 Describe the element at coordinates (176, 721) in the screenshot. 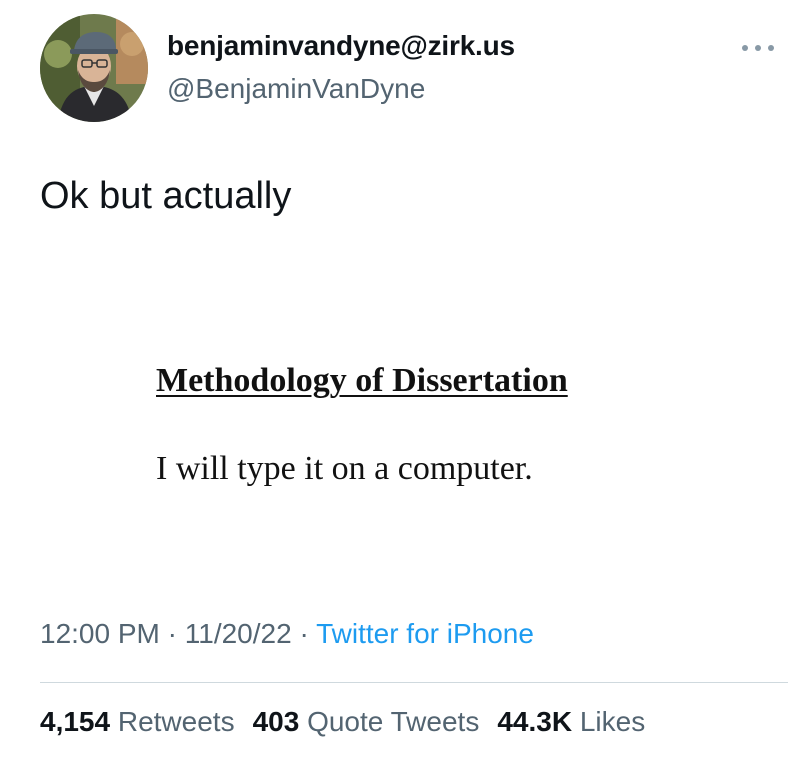

I see `retweets-label: Retweets` at that location.